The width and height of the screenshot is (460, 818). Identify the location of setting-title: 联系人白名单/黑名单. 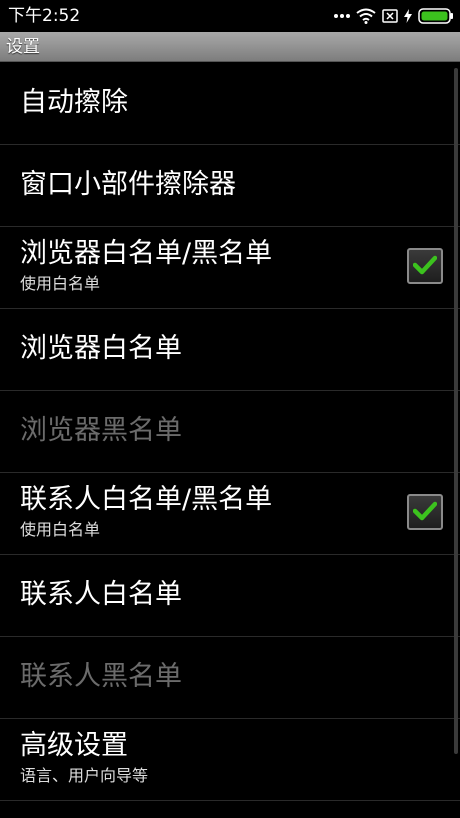
(146, 499).